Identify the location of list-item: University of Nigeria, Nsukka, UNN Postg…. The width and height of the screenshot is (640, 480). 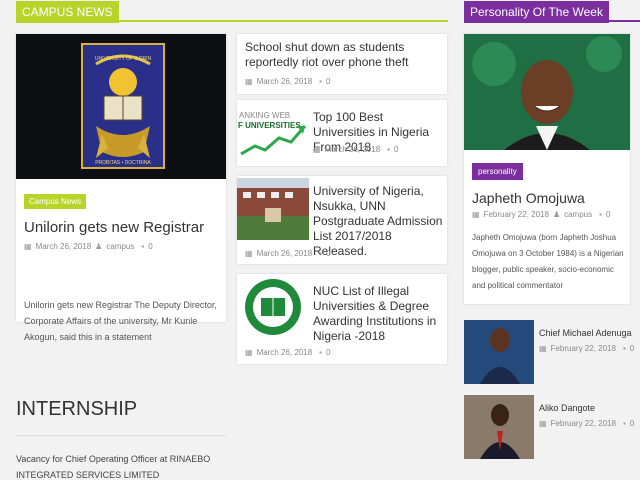
(342, 220).